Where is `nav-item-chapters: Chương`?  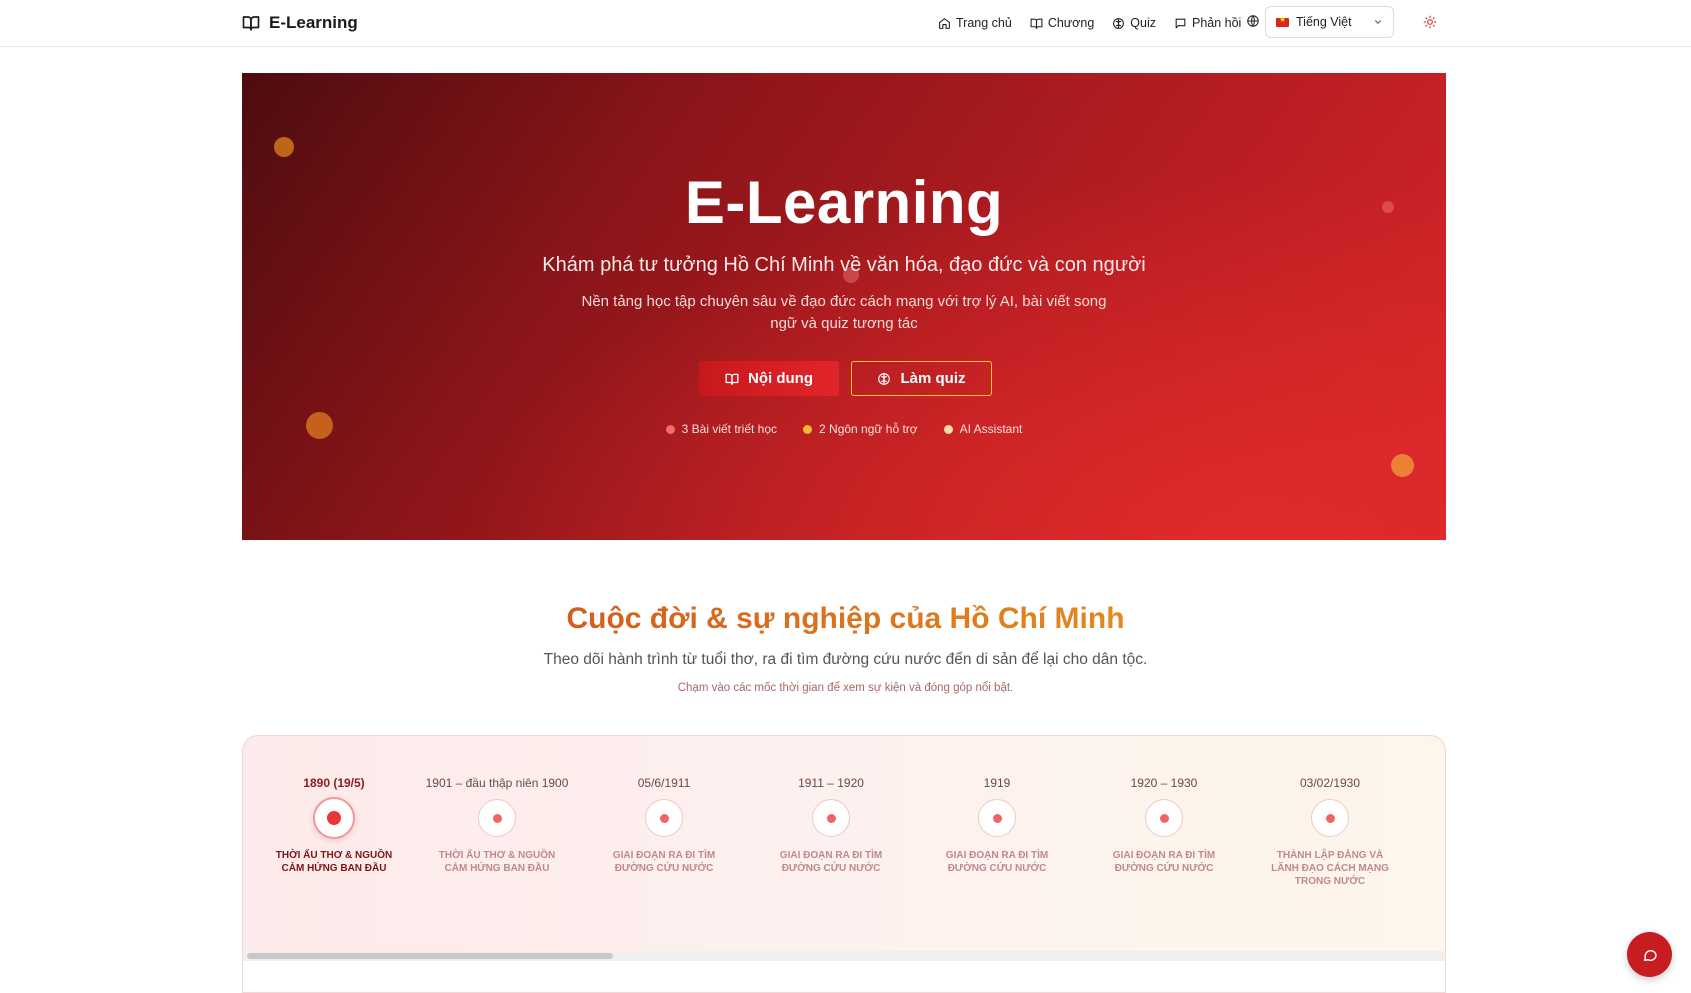 nav-item-chapters: Chương is located at coordinates (1062, 23).